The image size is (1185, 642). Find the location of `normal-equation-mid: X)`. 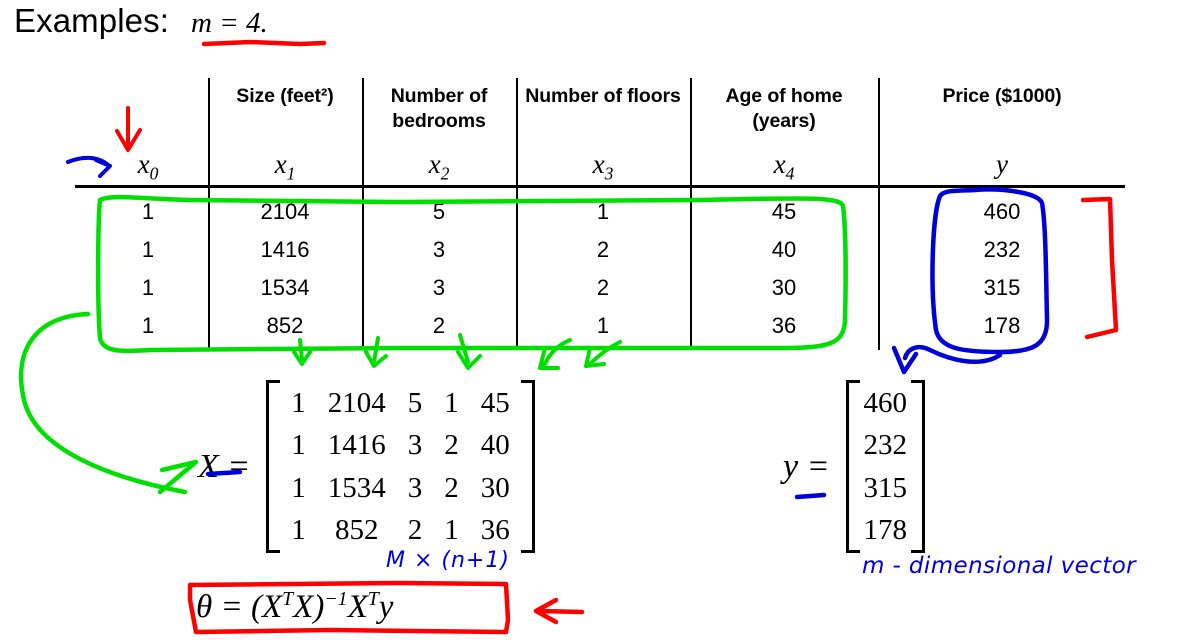

normal-equation-mid: X) is located at coordinates (309, 607).